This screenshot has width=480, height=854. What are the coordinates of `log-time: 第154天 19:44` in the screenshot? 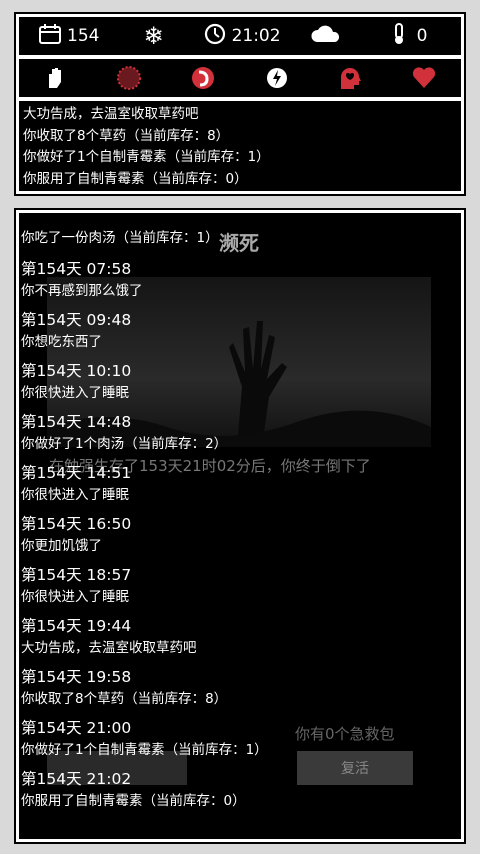 It's located at (76, 626).